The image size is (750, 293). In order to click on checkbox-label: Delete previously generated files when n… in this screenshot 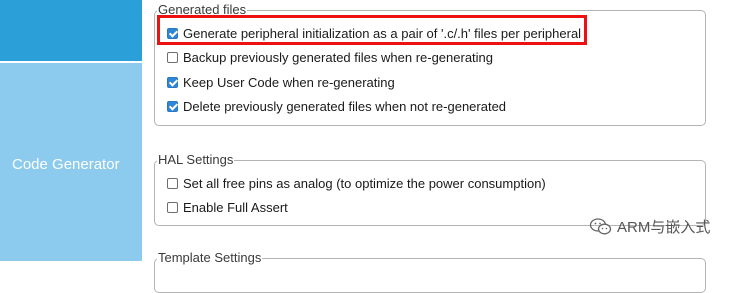, I will do `click(345, 106)`.